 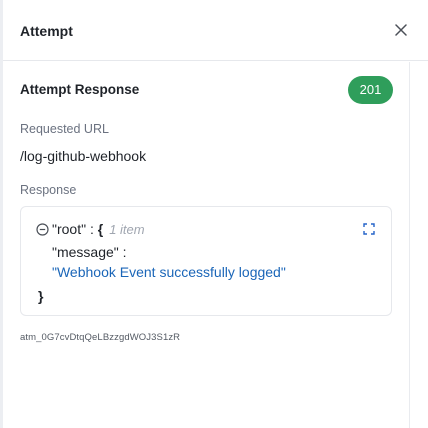 I want to click on attempt-response-title: Attempt Response, so click(x=80, y=89).